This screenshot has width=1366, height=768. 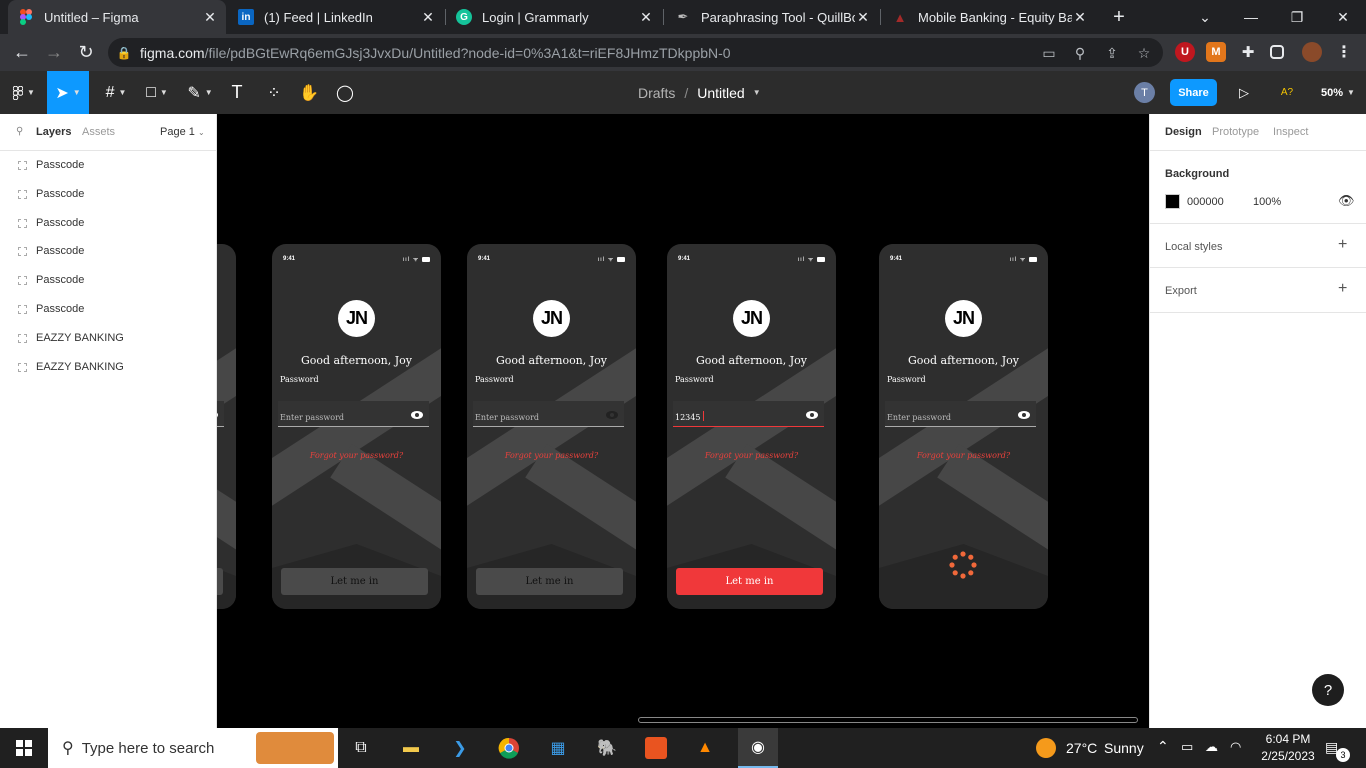 What do you see at coordinates (1342, 289) in the screenshot?
I see `add-export-button: +` at bounding box center [1342, 289].